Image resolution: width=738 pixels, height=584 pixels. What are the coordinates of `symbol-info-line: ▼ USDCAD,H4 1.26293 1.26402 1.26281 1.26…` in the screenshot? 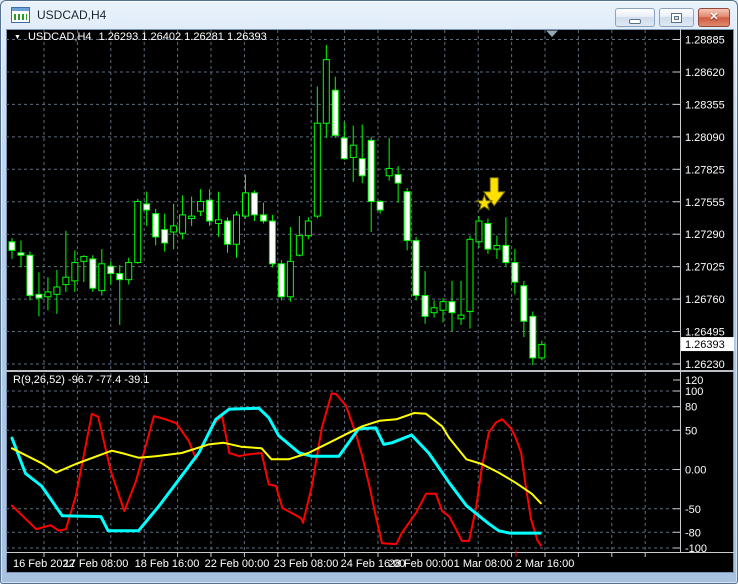 It's located at (140, 37).